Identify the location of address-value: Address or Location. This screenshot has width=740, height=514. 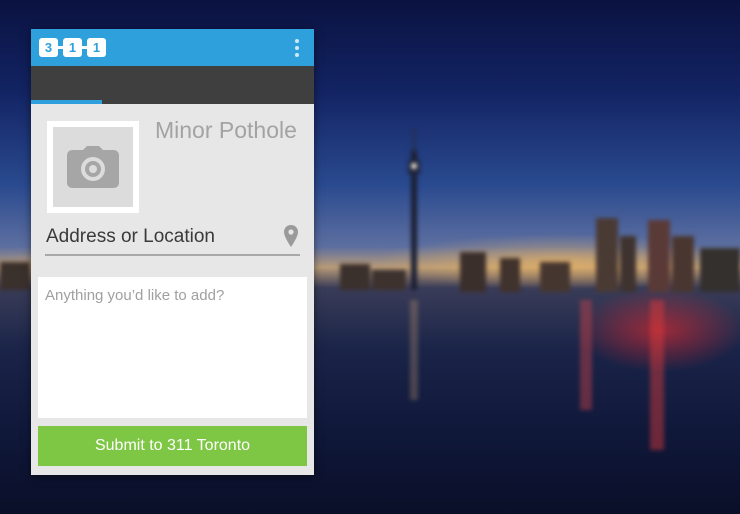
(130, 236).